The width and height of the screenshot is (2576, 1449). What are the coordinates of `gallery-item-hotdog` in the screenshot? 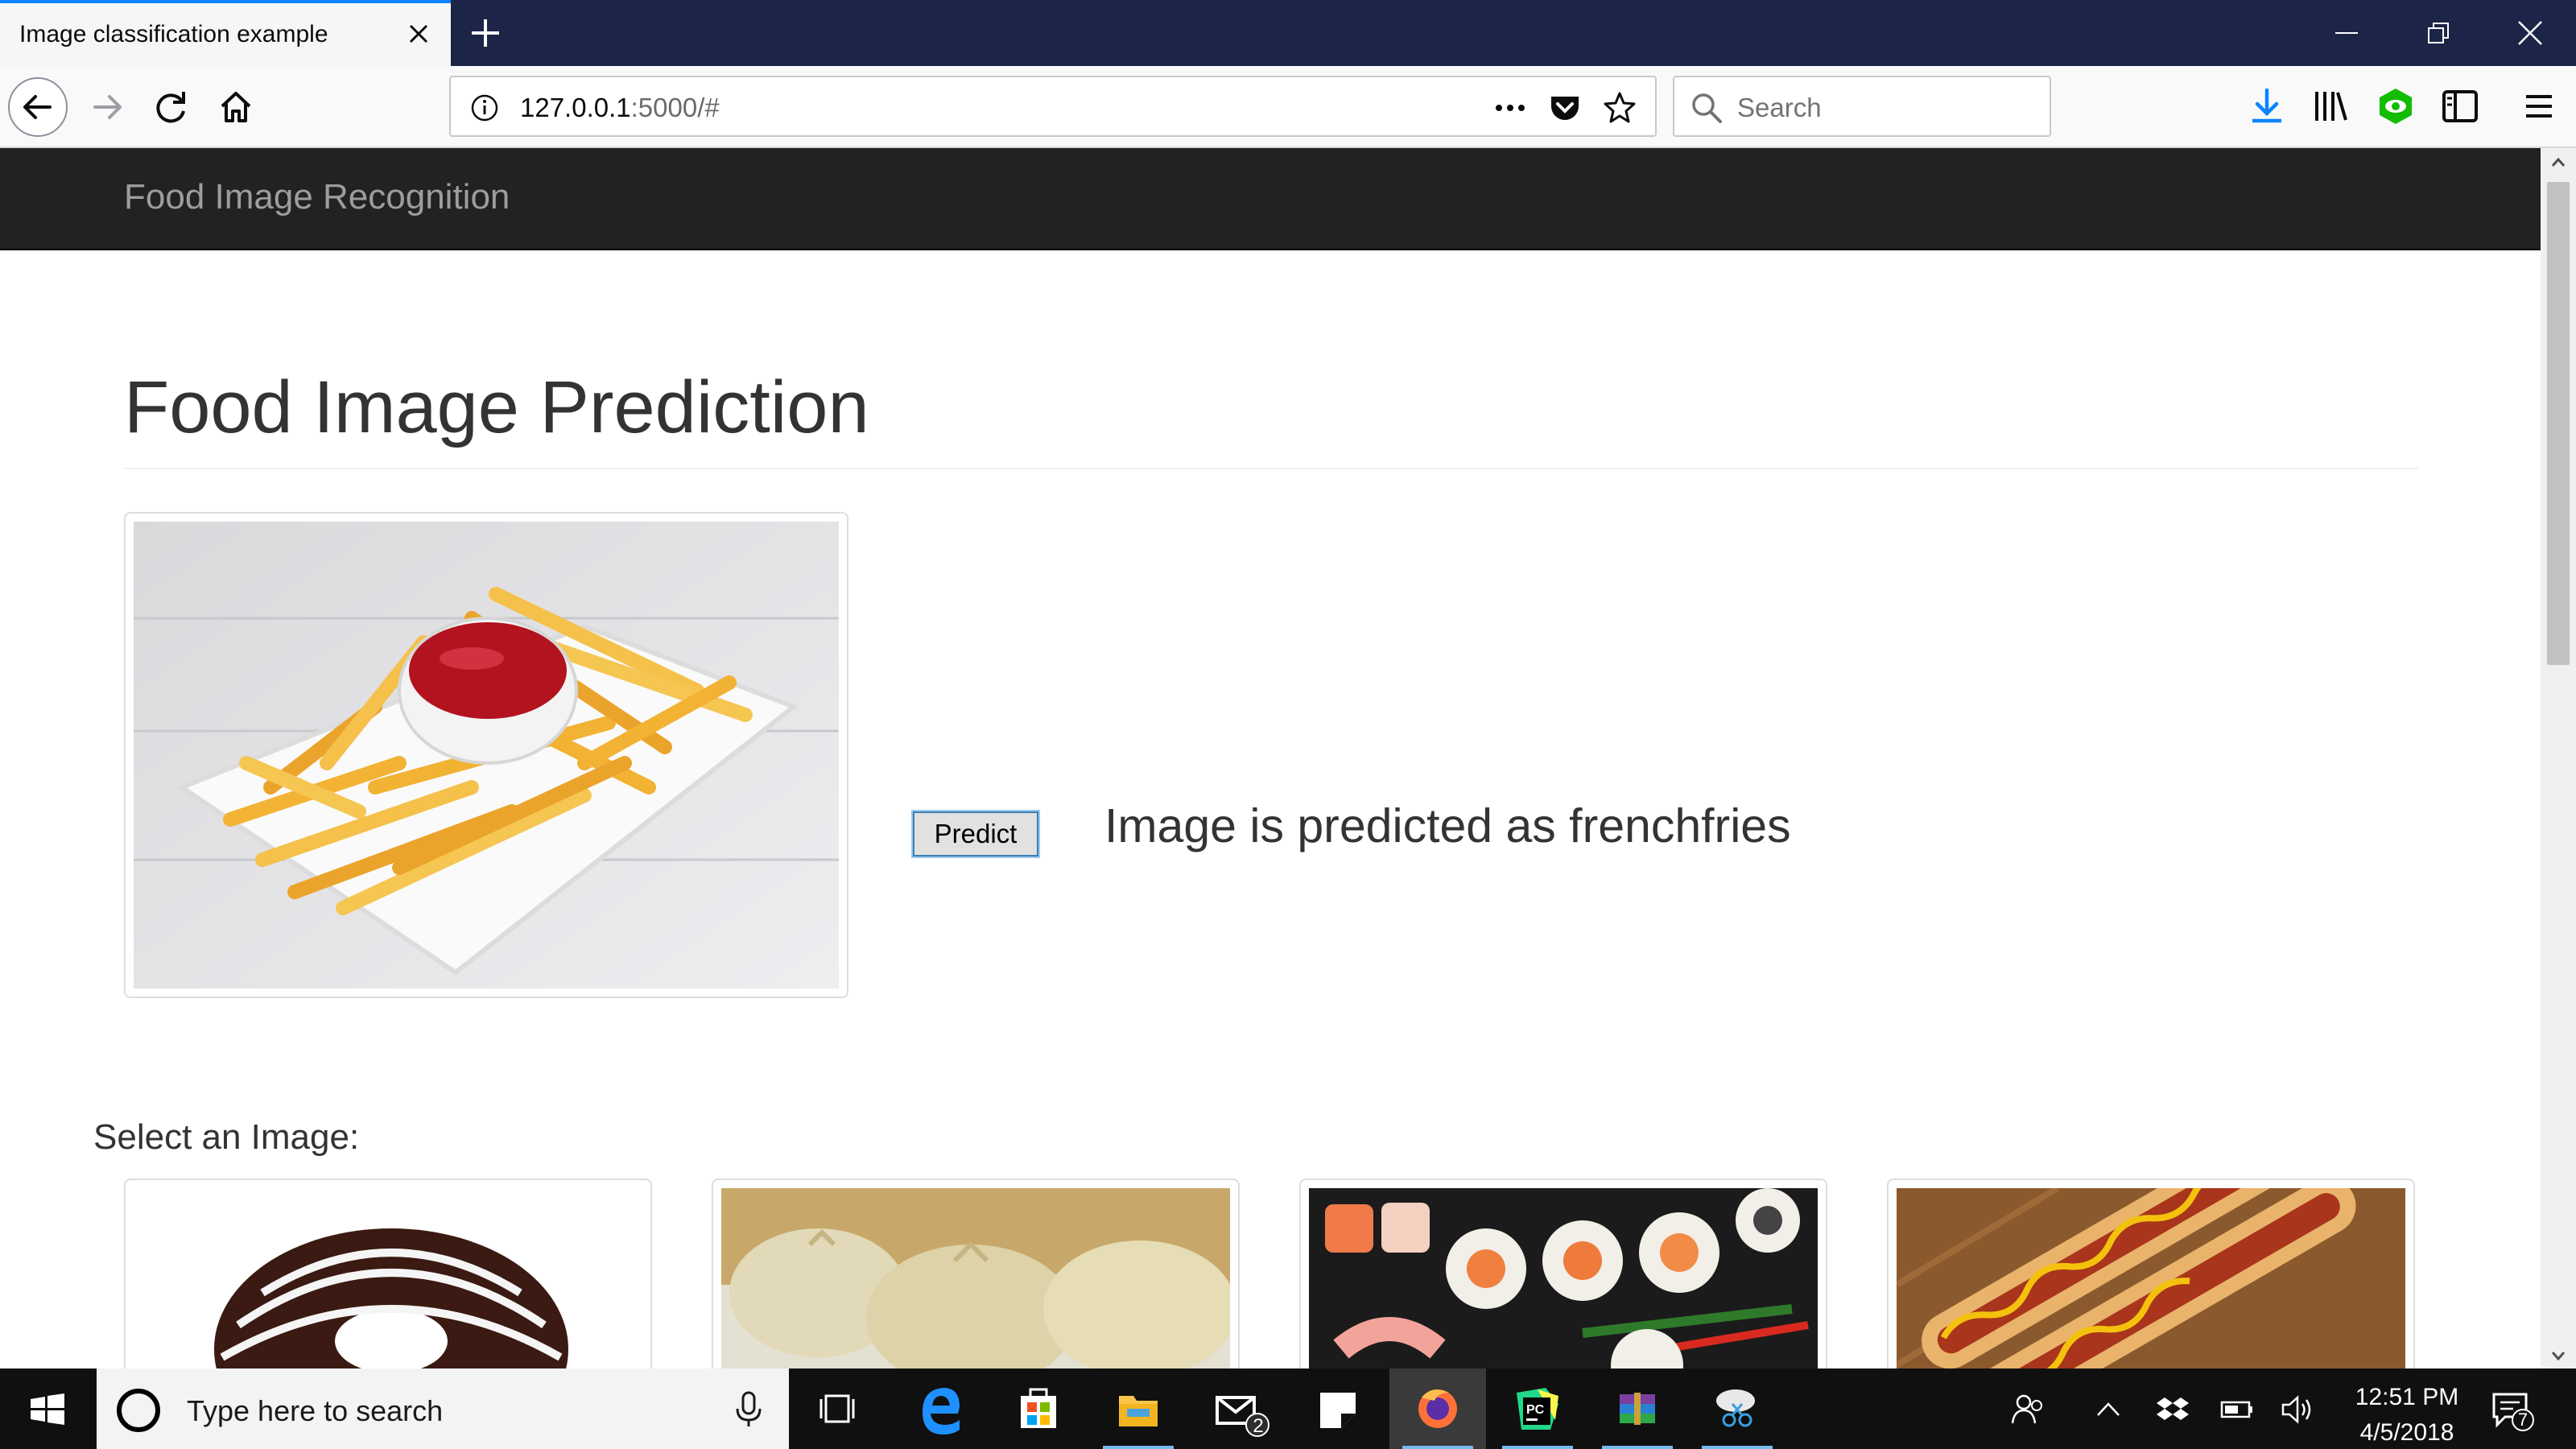 It's located at (2151, 1273).